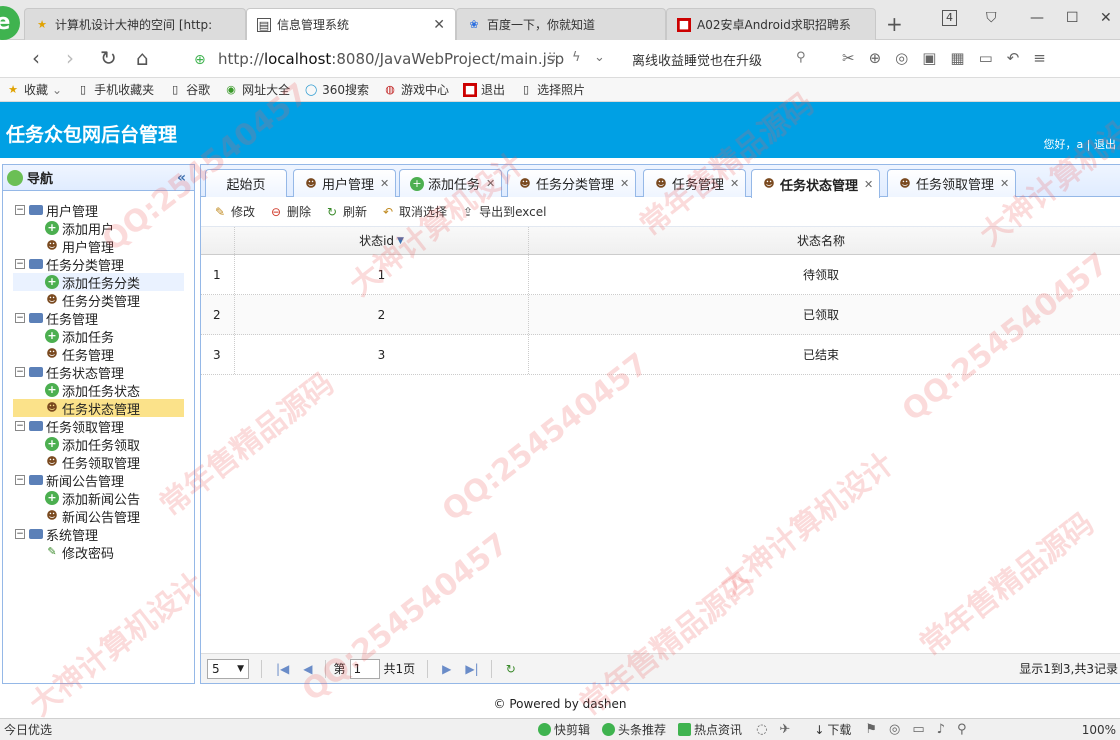 This screenshot has width=1120, height=740. Describe the element at coordinates (1099, 730) in the screenshot. I see `zoom-level: 100%` at that location.